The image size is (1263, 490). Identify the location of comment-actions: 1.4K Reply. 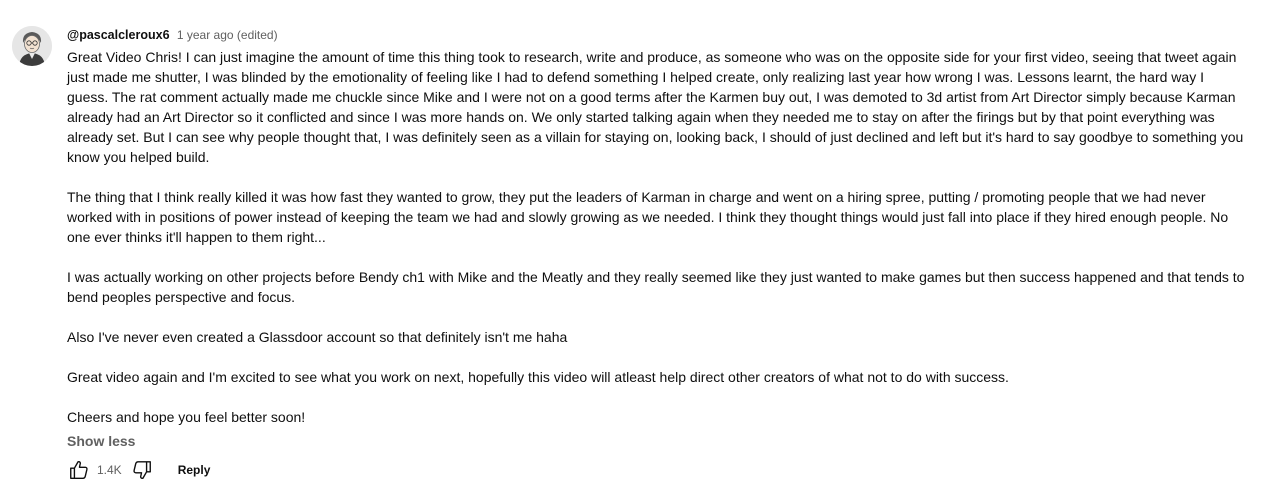
(138, 470).